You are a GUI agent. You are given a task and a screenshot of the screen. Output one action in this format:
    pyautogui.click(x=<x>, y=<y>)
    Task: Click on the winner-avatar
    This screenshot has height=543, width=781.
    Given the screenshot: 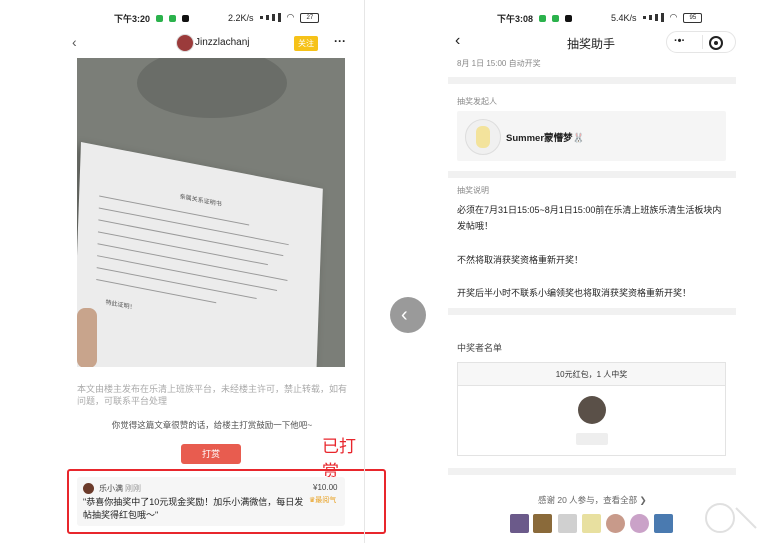 What is the action you would take?
    pyautogui.click(x=592, y=410)
    